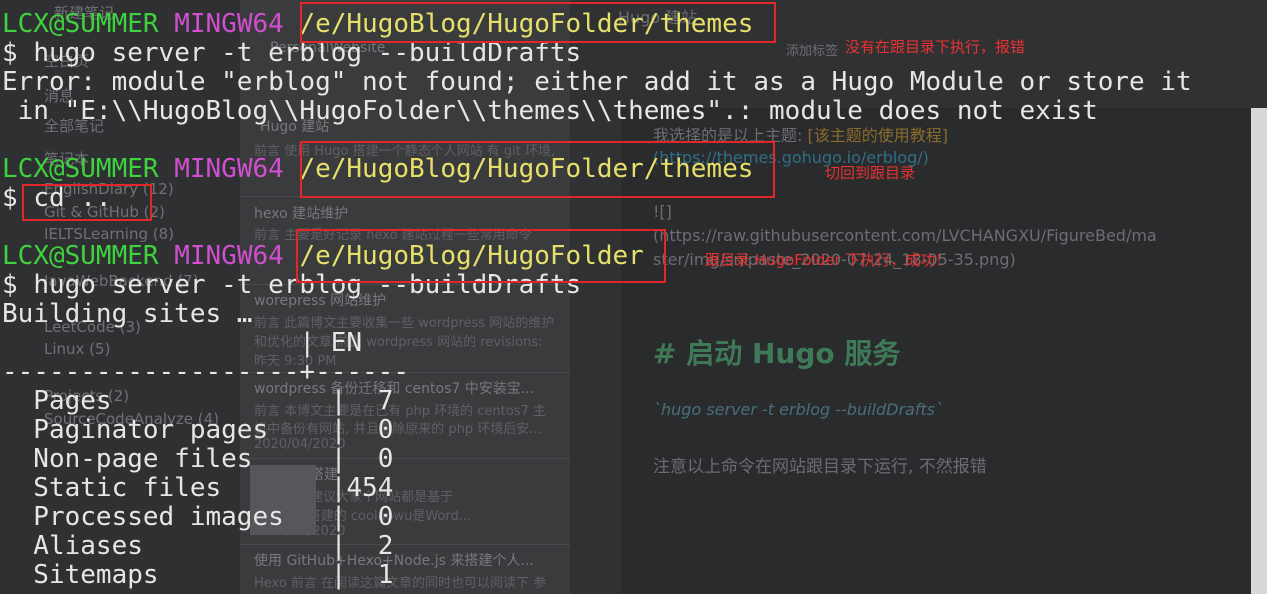  Describe the element at coordinates (198, 488) in the screenshot. I see `stats-row: Static files |454` at that location.